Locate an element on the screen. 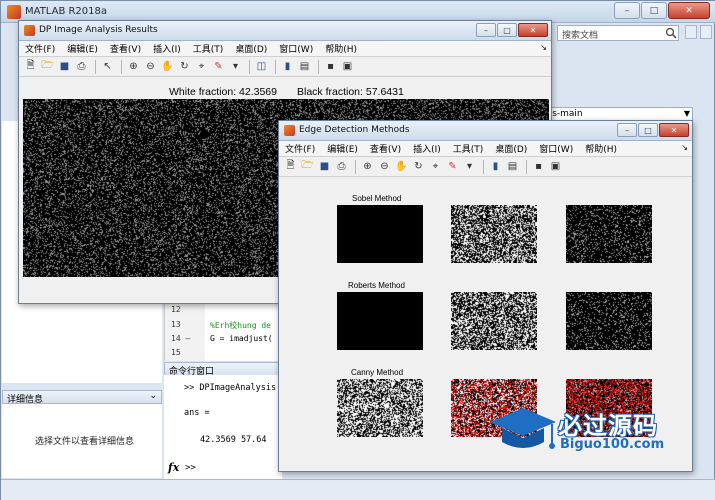 Image resolution: width=715 pixels, height=500 pixels. search-icon is located at coordinates (671, 33).